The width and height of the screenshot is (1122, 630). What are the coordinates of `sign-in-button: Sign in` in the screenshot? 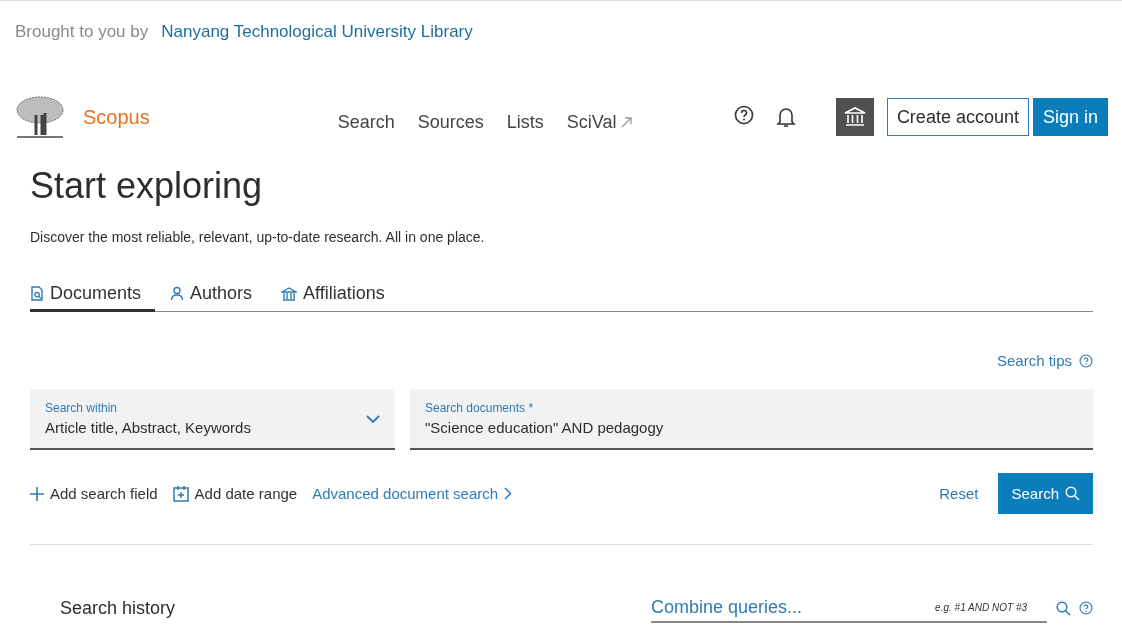 It's located at (1070, 117).